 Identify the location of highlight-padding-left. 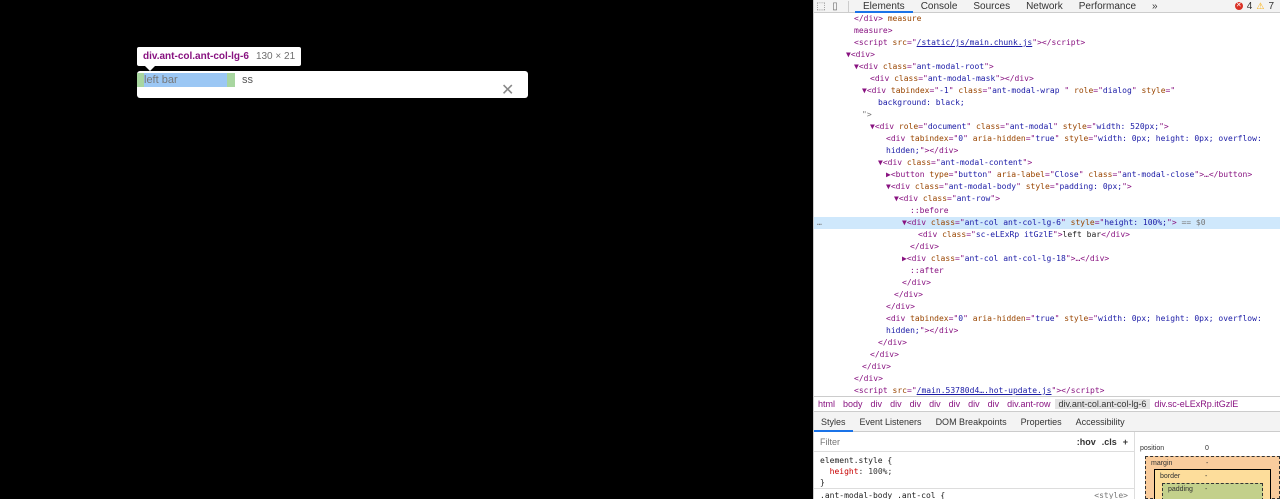
(140, 80).